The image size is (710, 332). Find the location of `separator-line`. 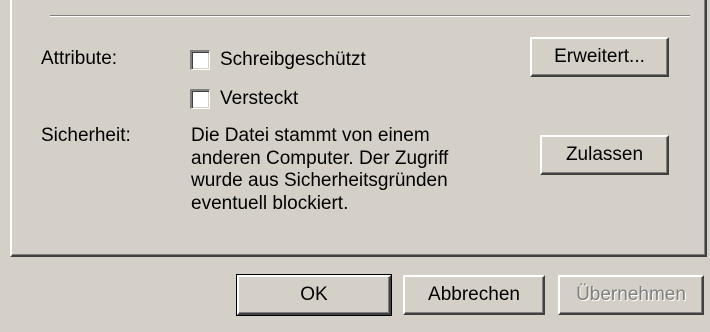

separator-line is located at coordinates (370, 16).